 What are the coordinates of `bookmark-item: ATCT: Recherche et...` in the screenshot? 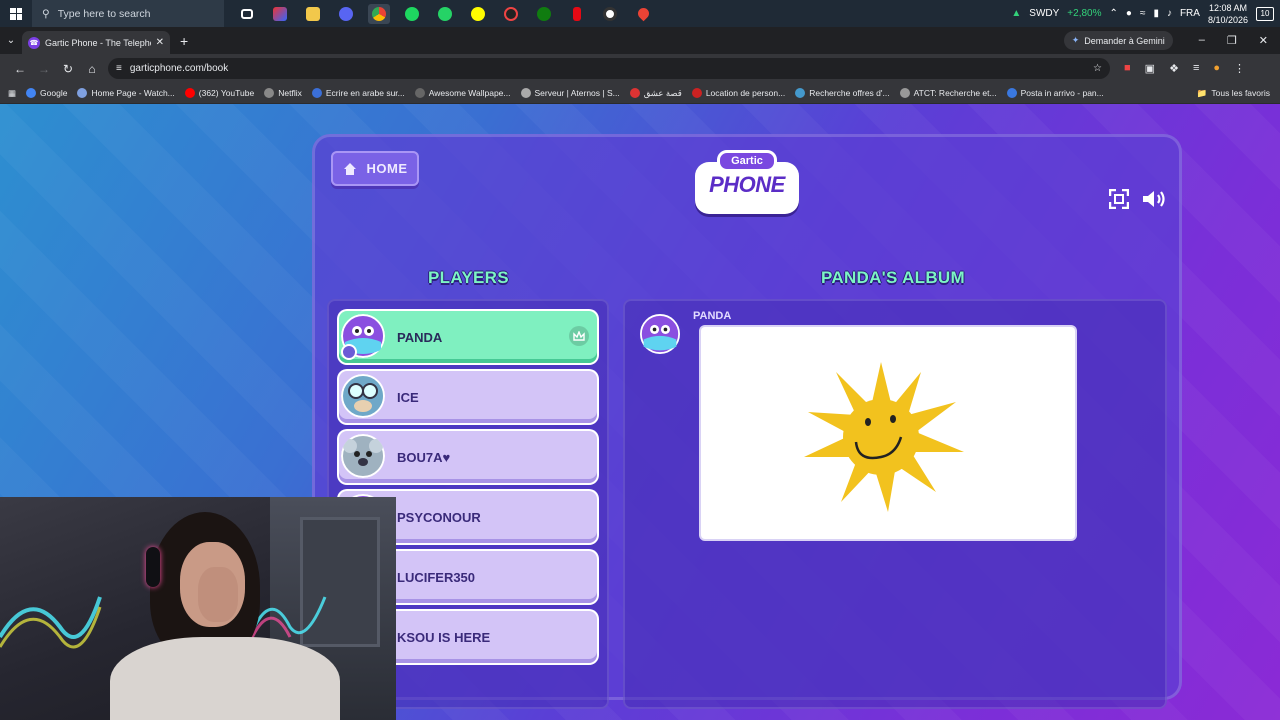 It's located at (948, 93).